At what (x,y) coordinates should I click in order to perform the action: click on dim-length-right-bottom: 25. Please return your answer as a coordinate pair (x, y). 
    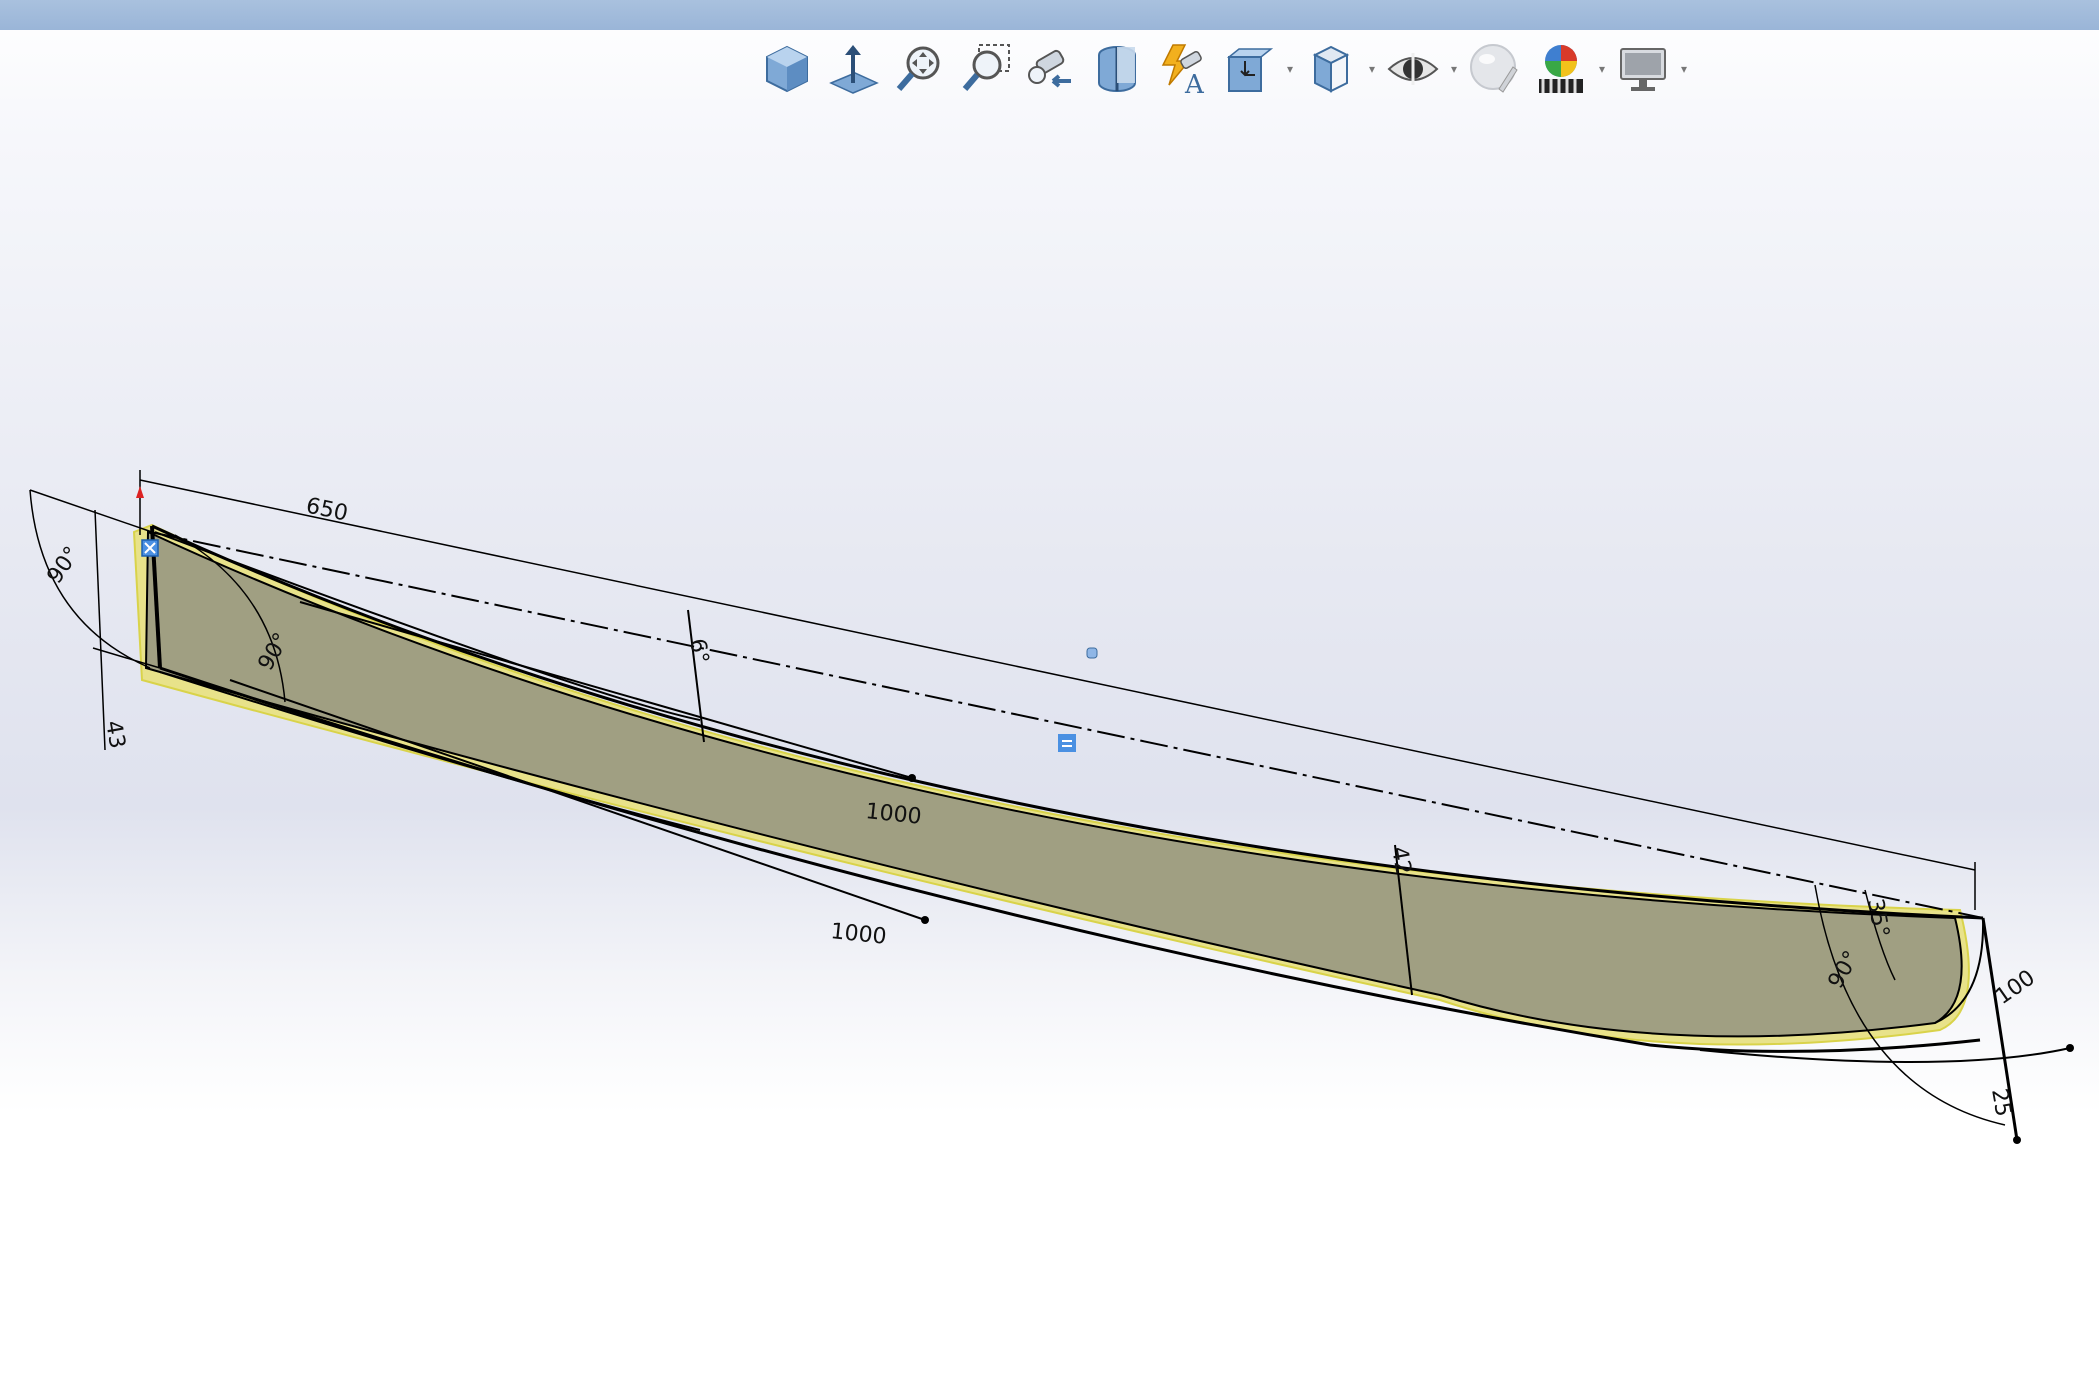
    Looking at the image, I should click on (2000, 1103).